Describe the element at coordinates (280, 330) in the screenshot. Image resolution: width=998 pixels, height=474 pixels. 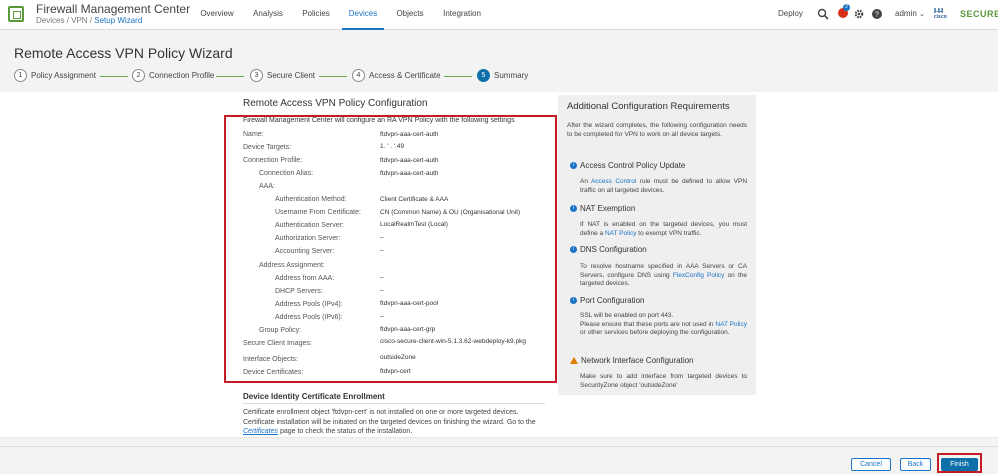
I see `row-label-group-policy: Group Policy:` at that location.